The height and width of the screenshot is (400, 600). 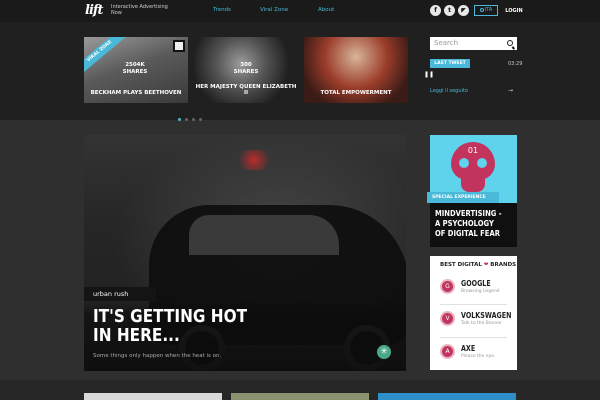 What do you see at coordinates (463, 10) in the screenshot?
I see `rss-icon: ◤` at bounding box center [463, 10].